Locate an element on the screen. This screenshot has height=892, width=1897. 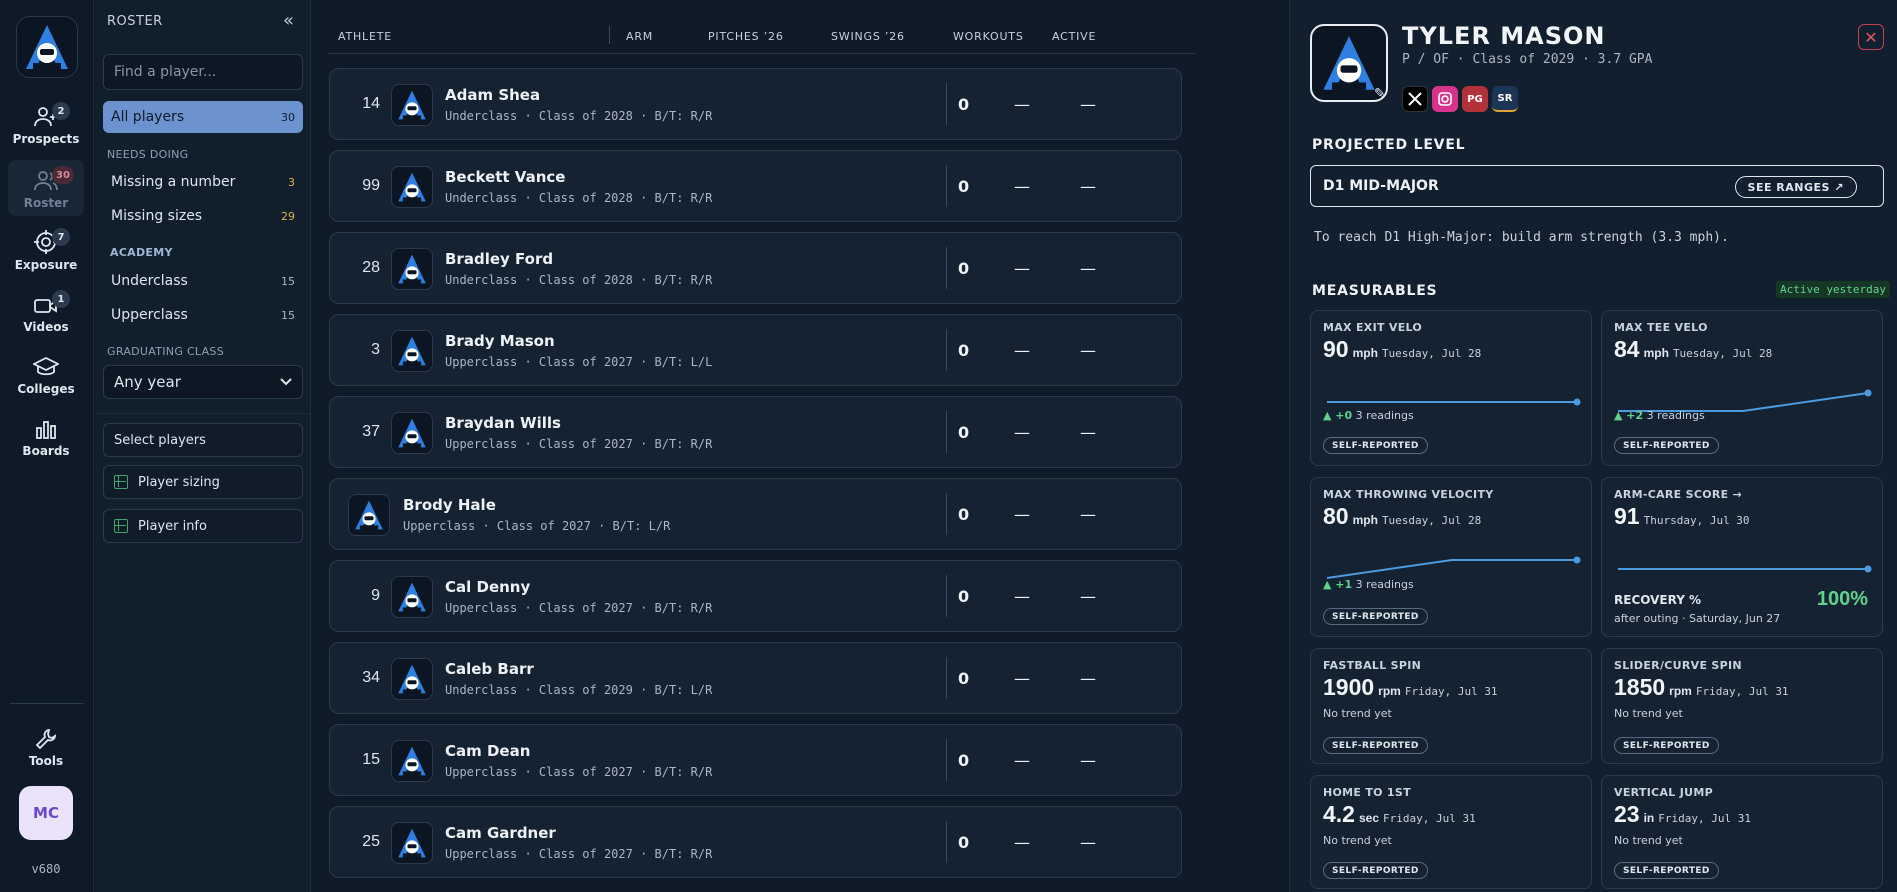
rail-item-boards: Boards is located at coordinates (46, 436).